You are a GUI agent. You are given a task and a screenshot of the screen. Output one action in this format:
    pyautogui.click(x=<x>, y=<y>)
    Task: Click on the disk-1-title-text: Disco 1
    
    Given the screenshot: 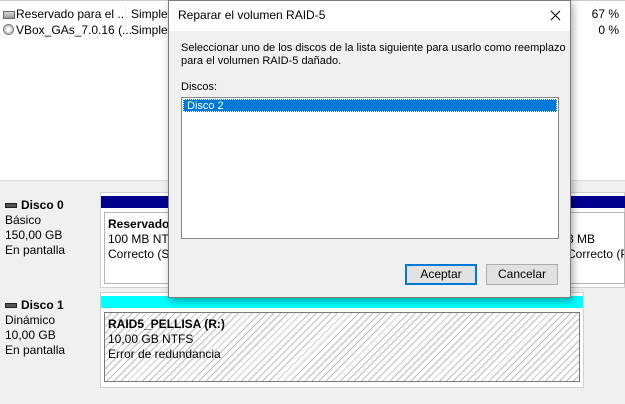 What is the action you would take?
    pyautogui.click(x=42, y=305)
    